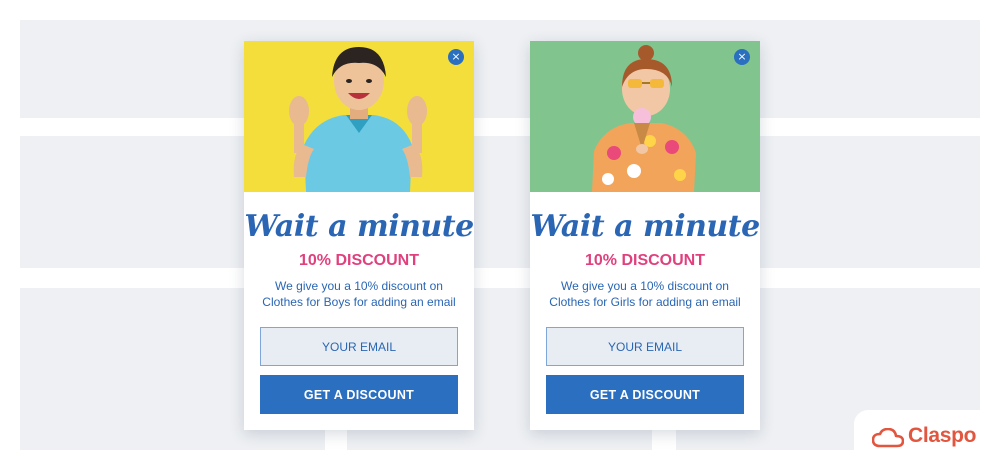 The width and height of the screenshot is (1000, 470). Describe the element at coordinates (645, 116) in the screenshot. I see `popup-photo-girl` at that location.